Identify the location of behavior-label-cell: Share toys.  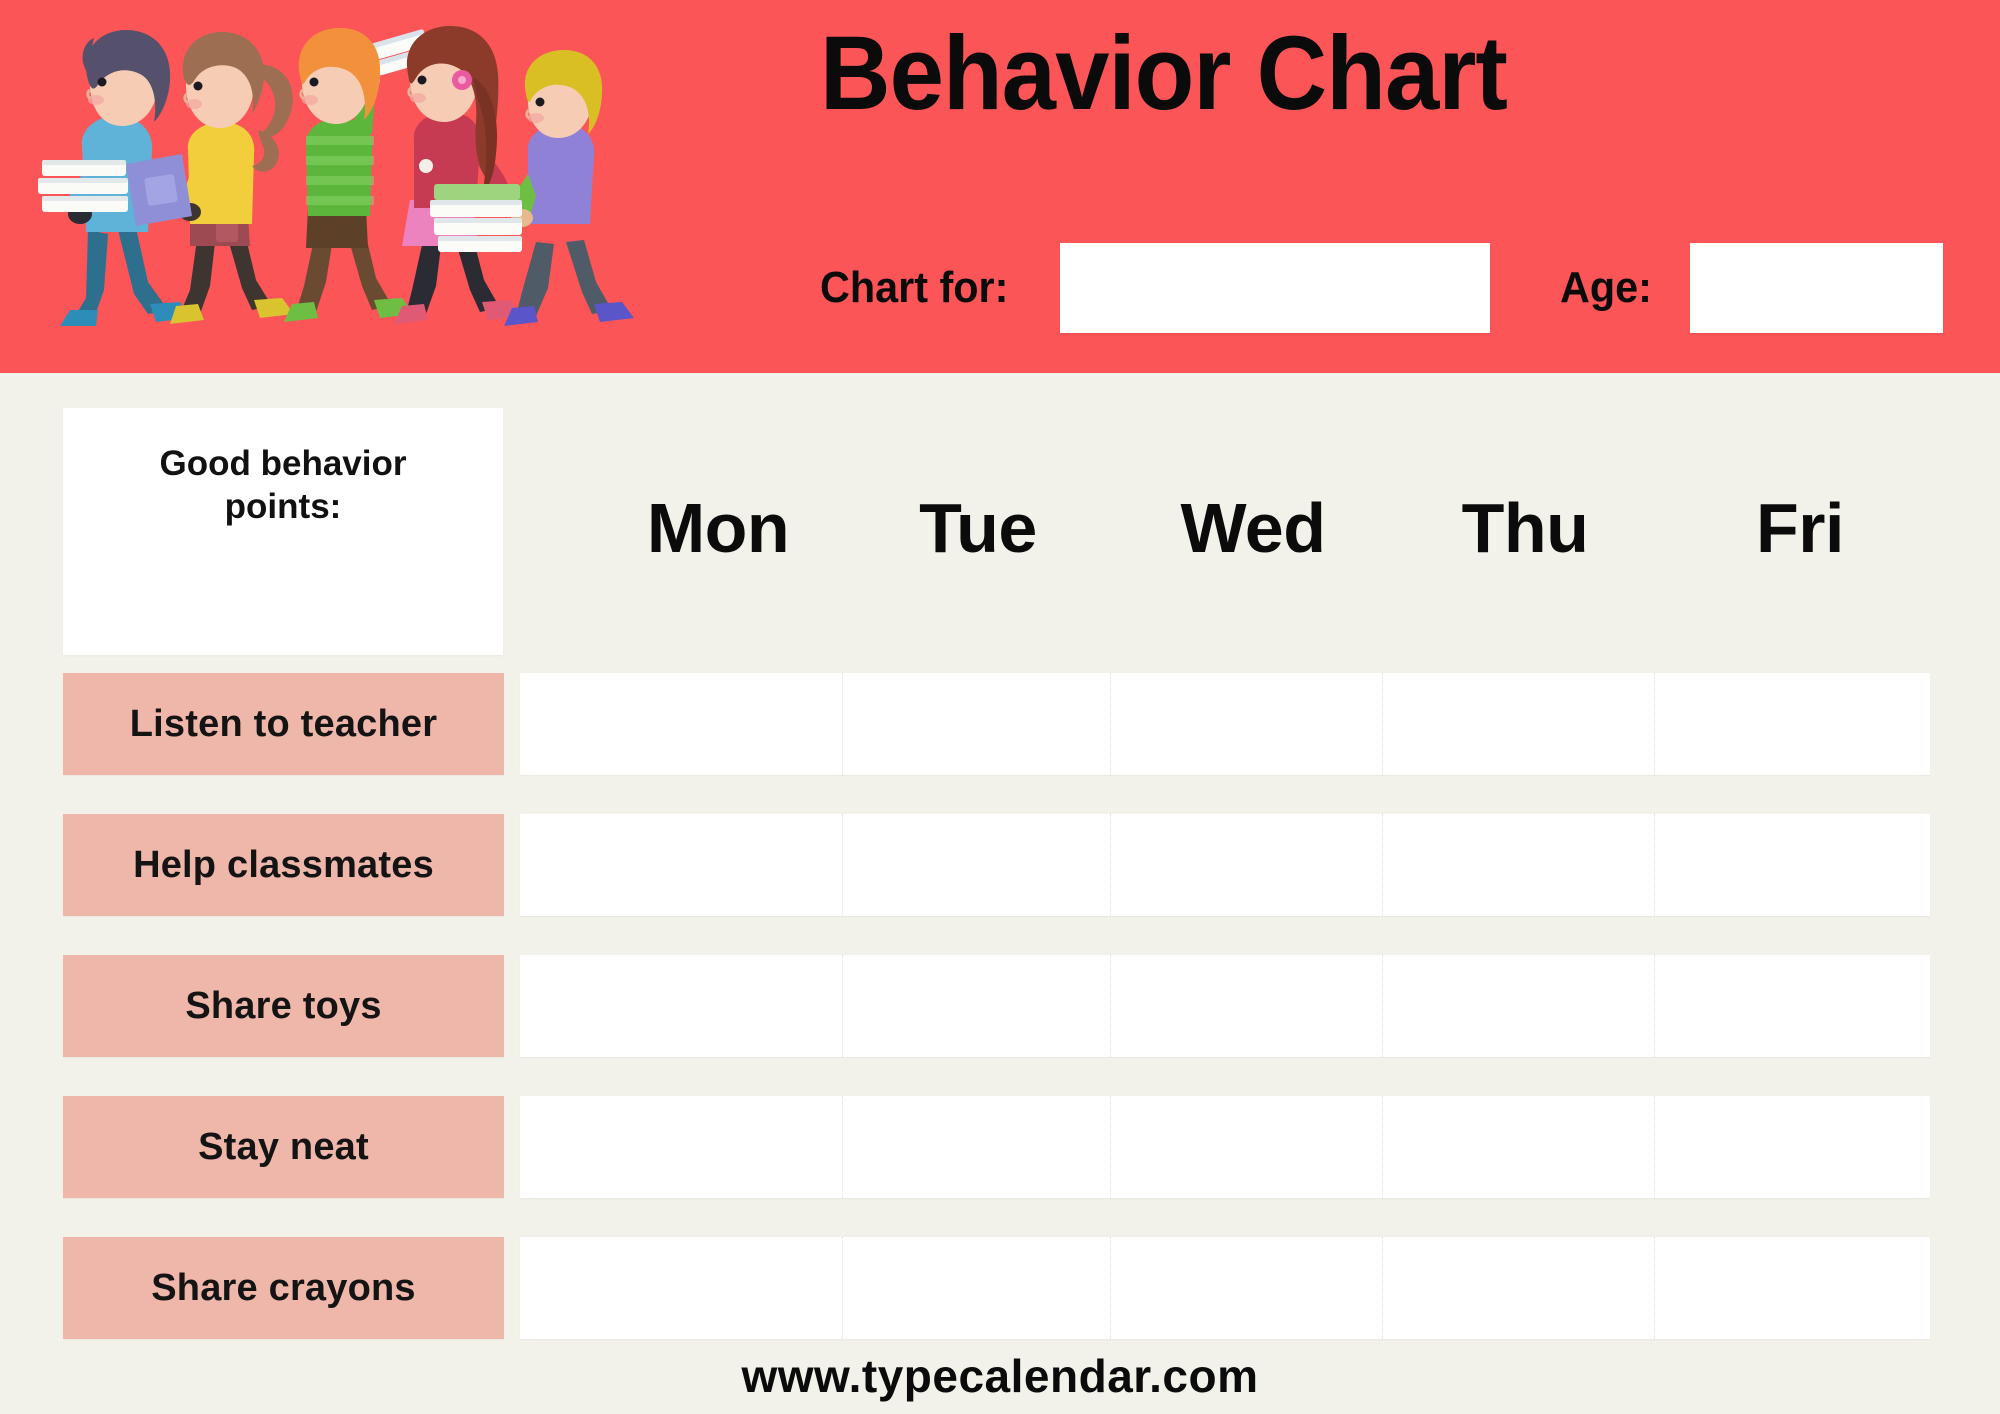
(283, 1006).